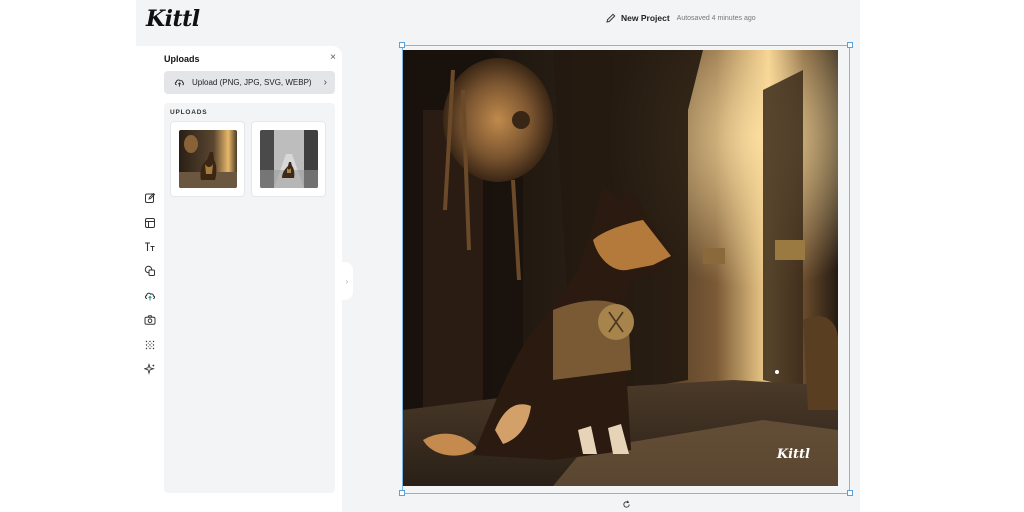 The width and height of the screenshot is (1024, 512). I want to click on dog-road-image, so click(288, 159).